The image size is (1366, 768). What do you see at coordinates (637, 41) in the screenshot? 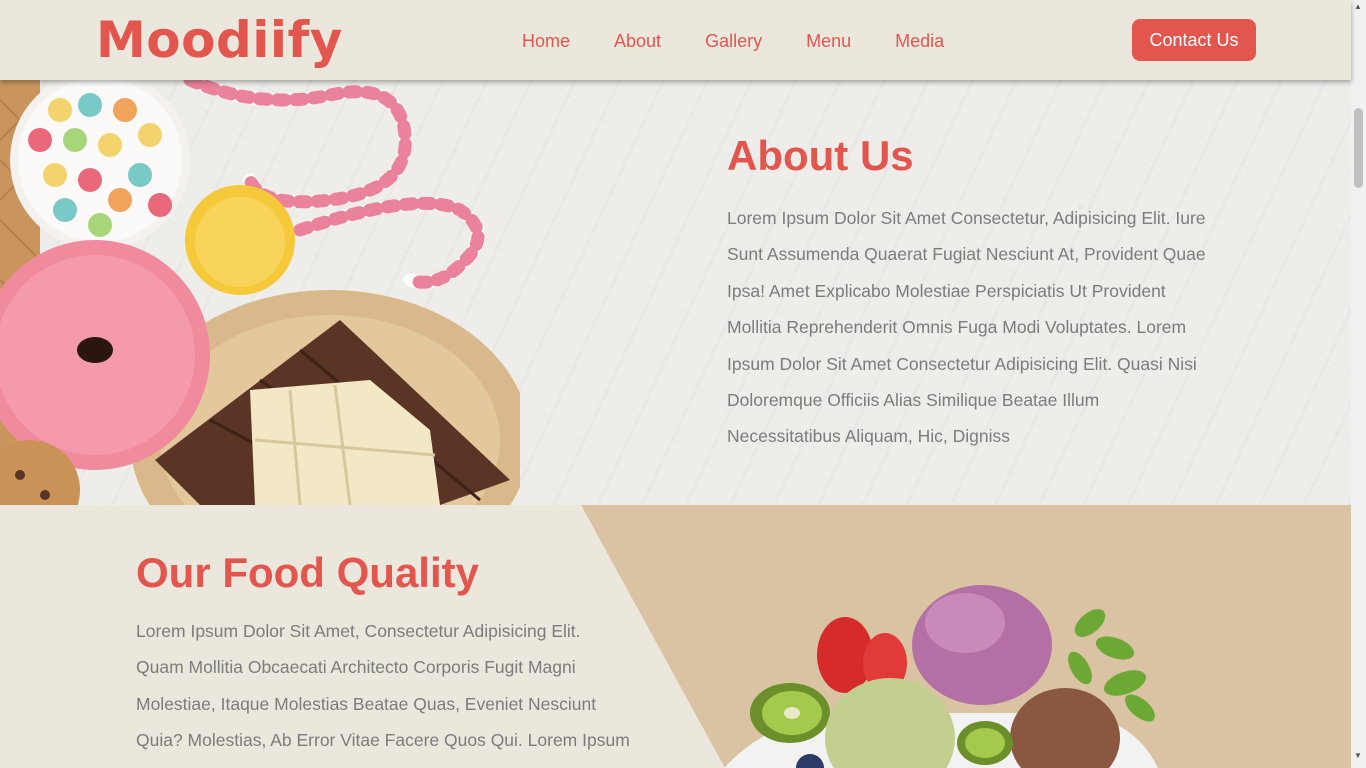
I see `nav-about: About` at bounding box center [637, 41].